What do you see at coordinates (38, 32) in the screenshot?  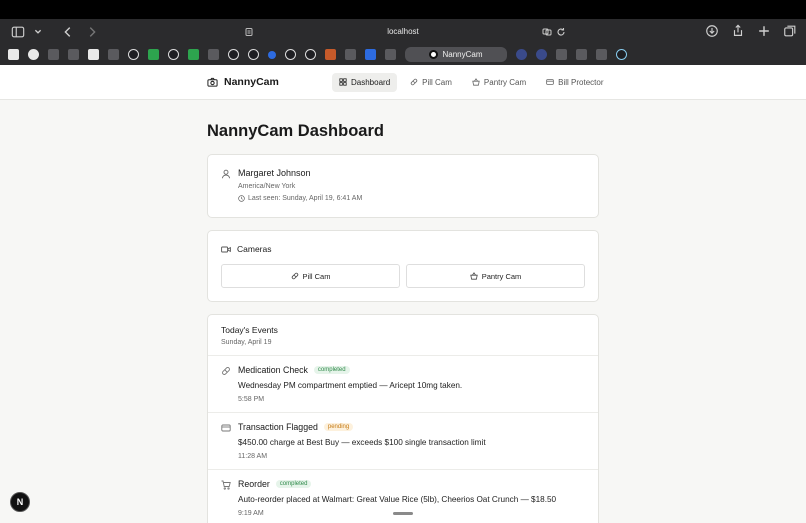 I see `chevron-down-icon` at bounding box center [38, 32].